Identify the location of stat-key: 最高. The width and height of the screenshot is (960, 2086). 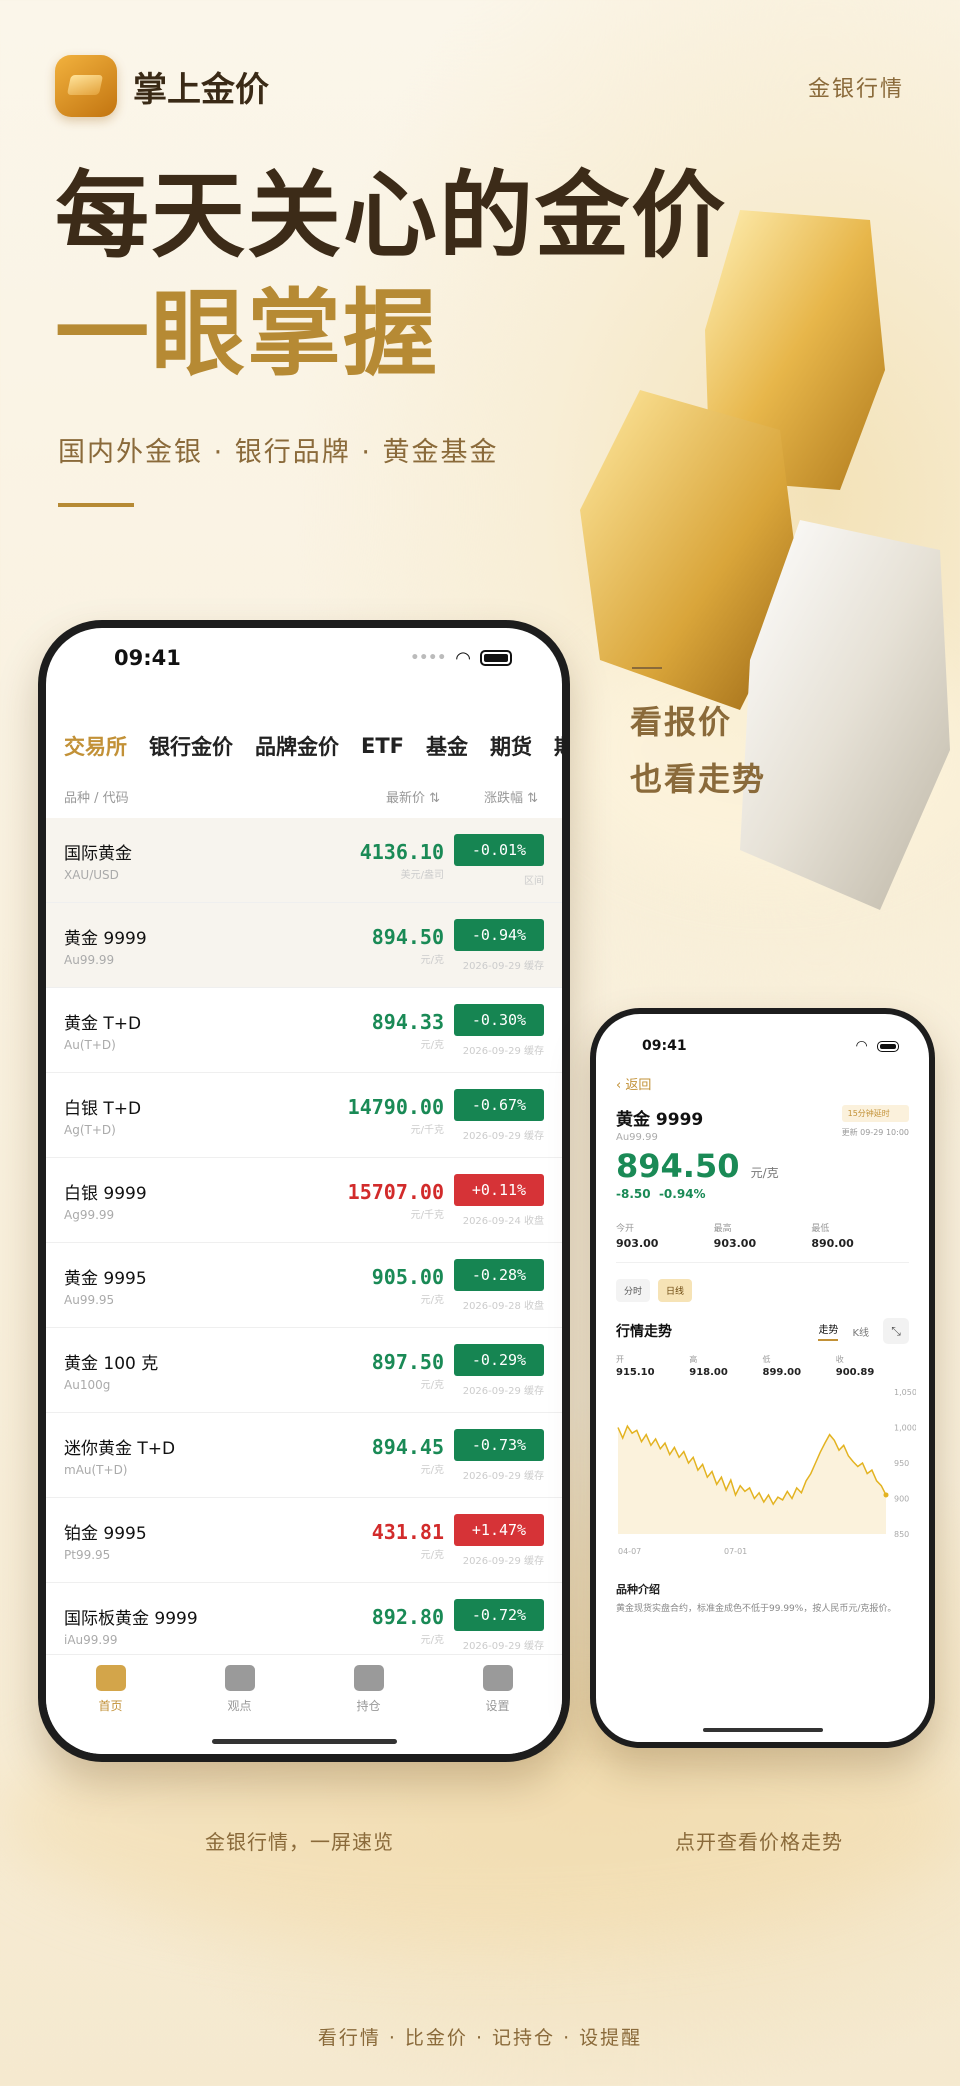
(722, 1229).